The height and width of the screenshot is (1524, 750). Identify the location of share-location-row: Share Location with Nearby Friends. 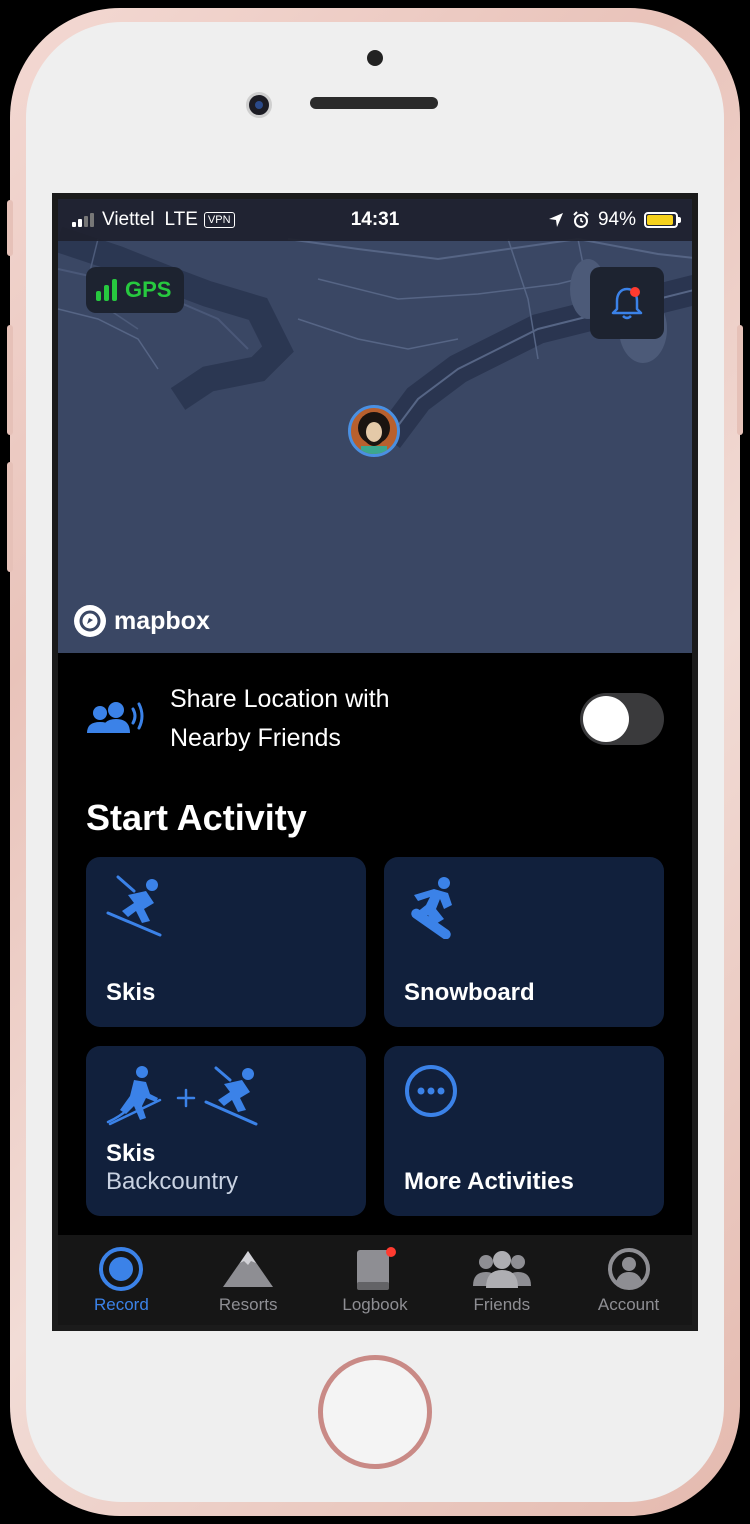
(375, 719).